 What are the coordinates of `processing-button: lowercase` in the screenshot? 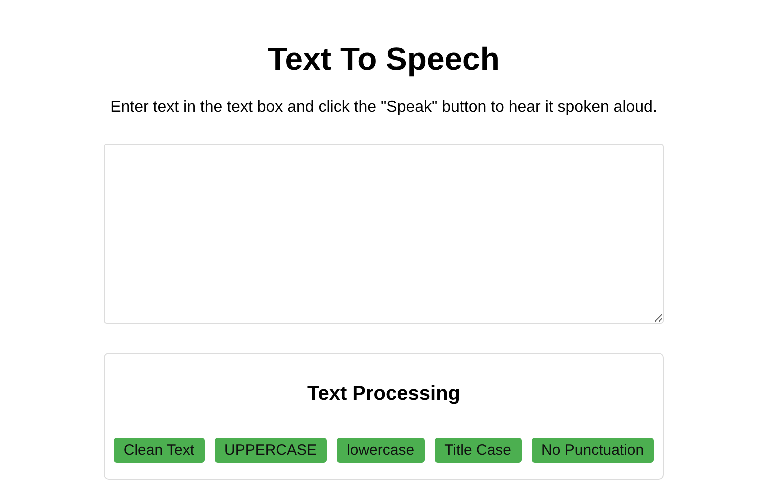 It's located at (381, 450).